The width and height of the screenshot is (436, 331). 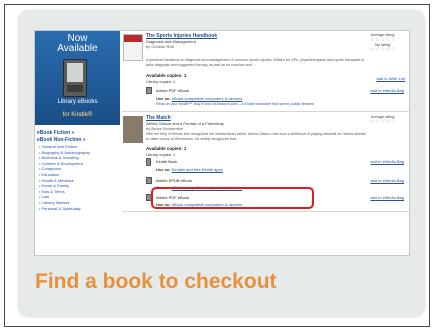 I want to click on slide-caption: Find a book to checkout, so click(x=156, y=281).